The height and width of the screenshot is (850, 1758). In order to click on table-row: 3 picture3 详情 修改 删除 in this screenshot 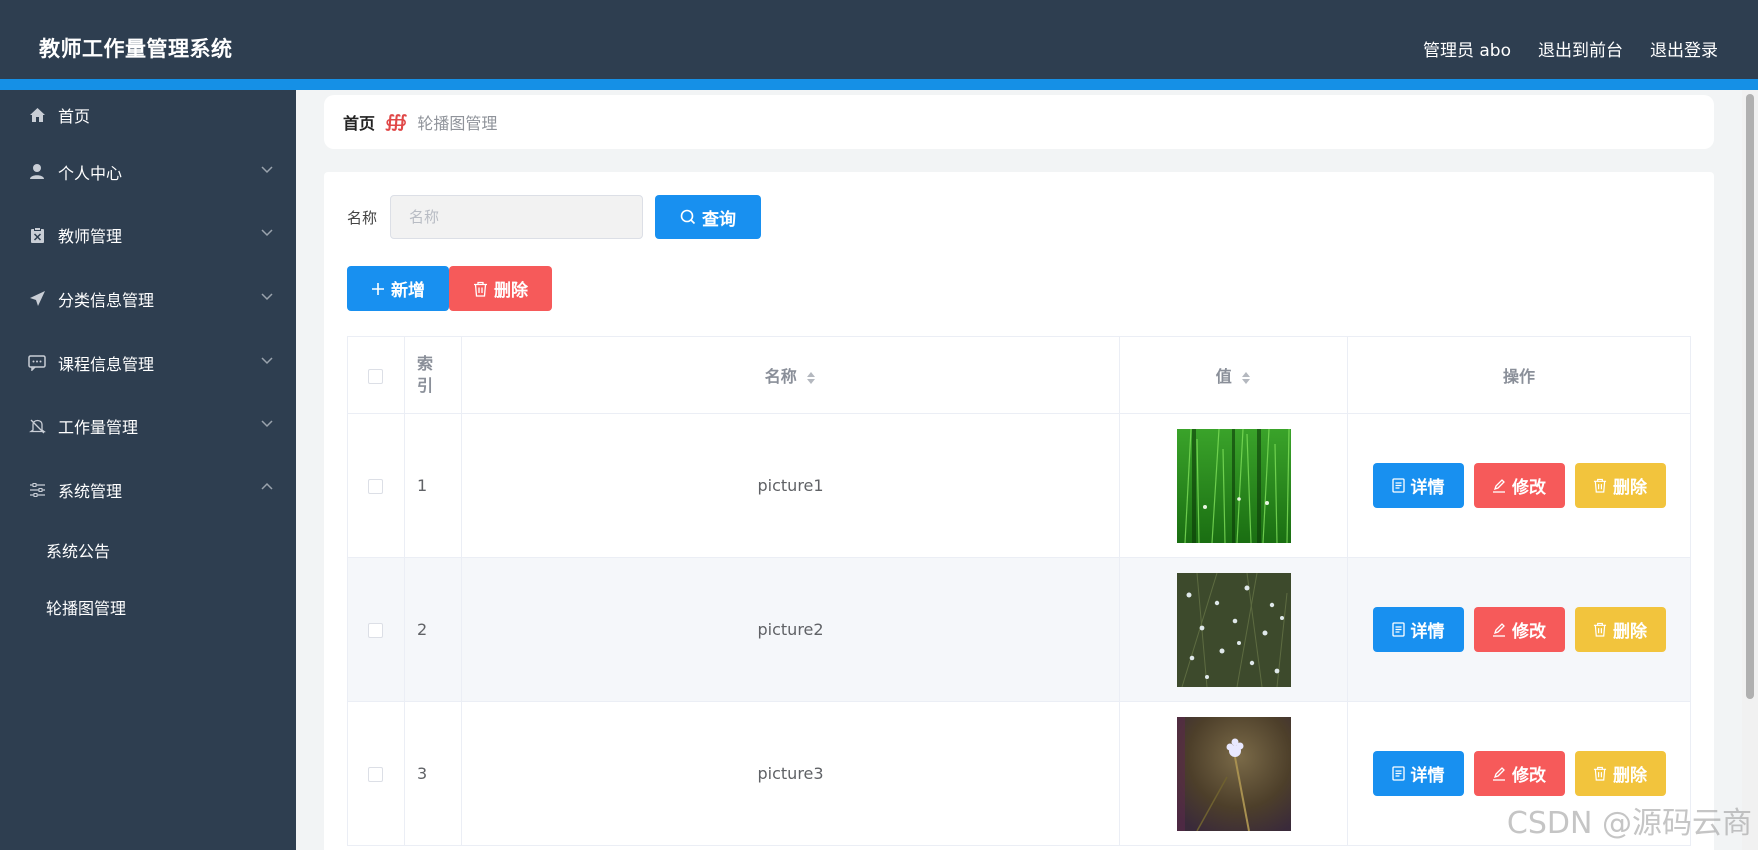, I will do `click(1019, 773)`.